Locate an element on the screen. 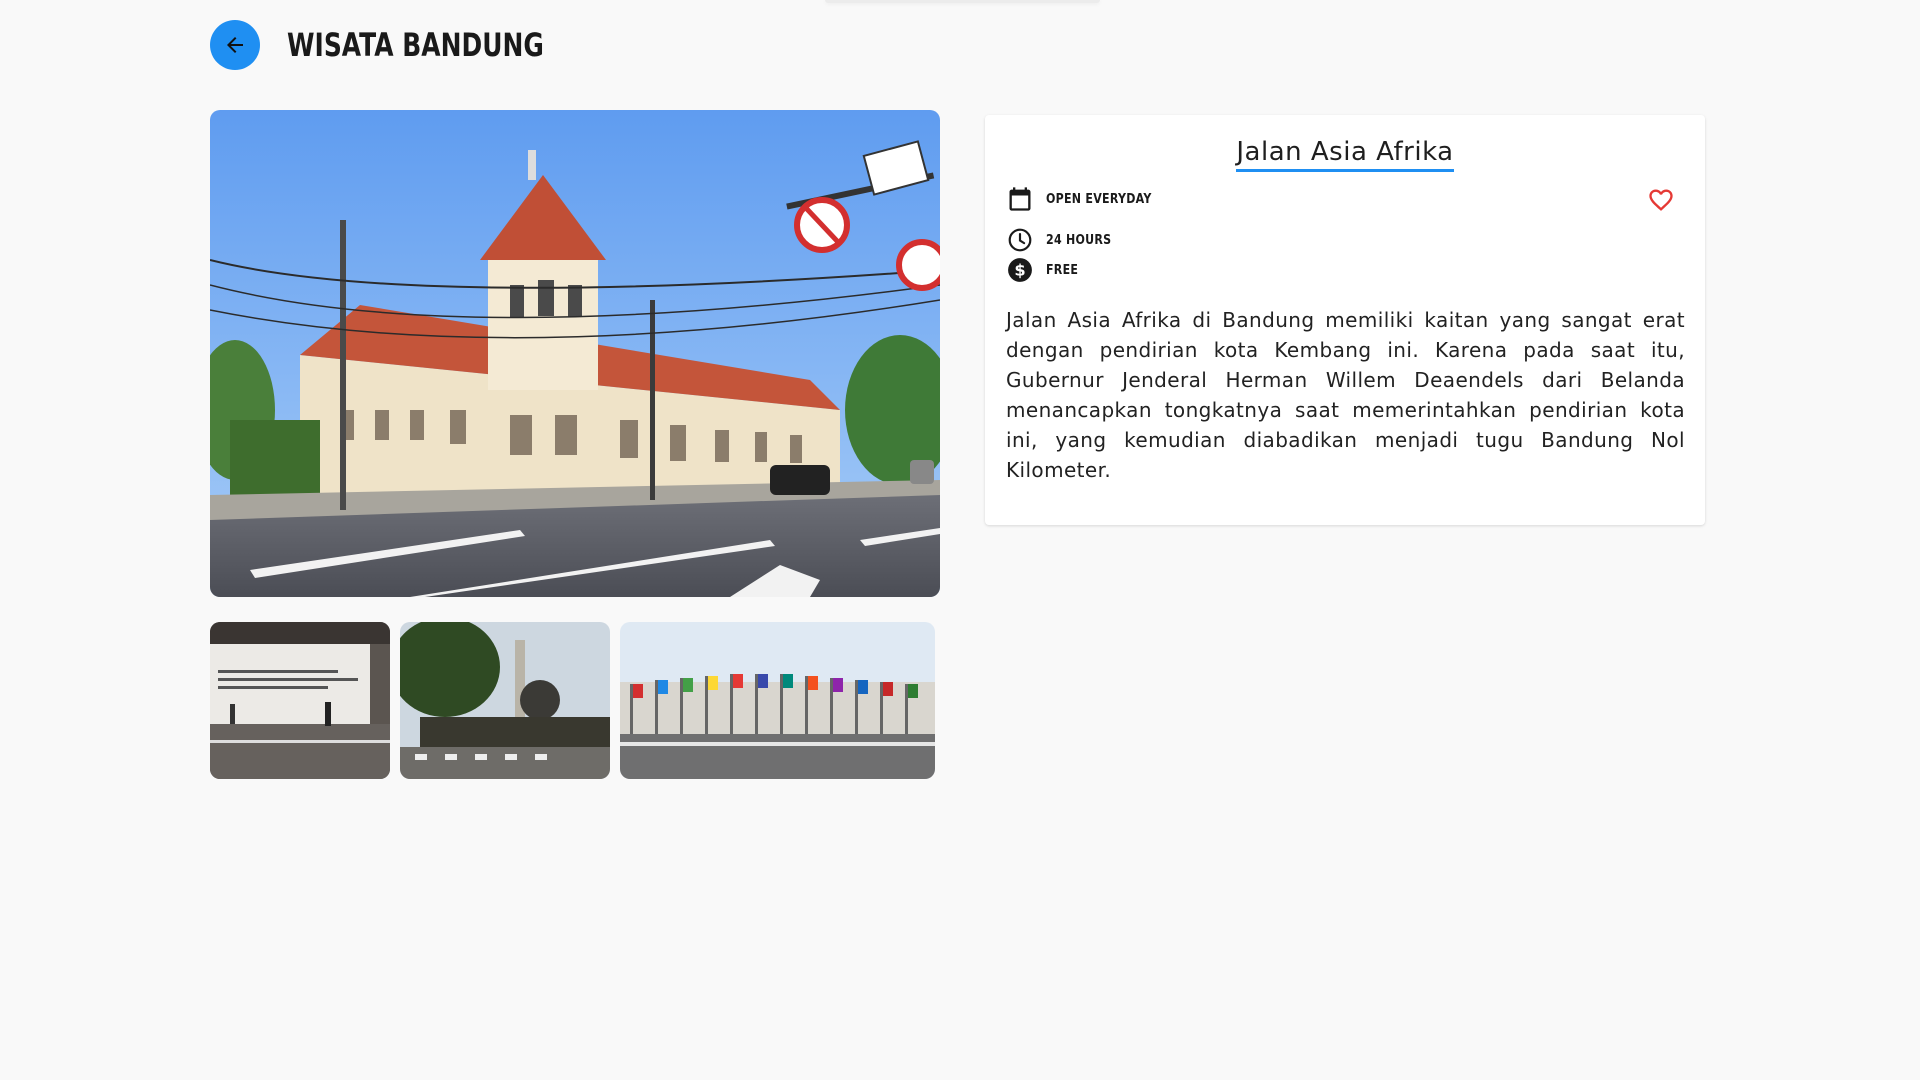 This screenshot has height=1080, width=1920. schedule-text: OPEN EVERYDAY is located at coordinates (1099, 199).